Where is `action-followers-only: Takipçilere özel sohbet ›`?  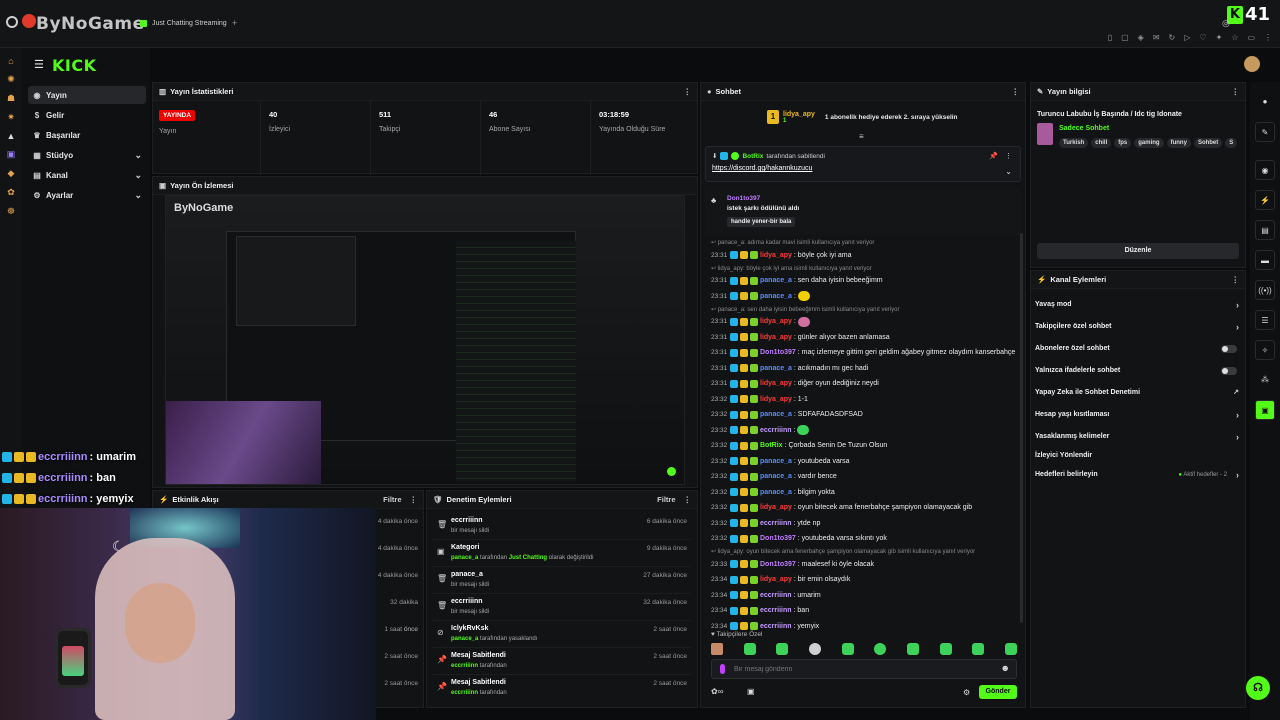
action-followers-only: Takipçilere özel sohbet › is located at coordinates (1138, 327).